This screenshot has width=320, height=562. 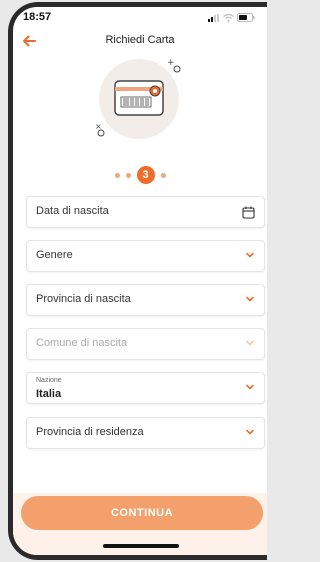 What do you see at coordinates (145, 344) in the screenshot?
I see `birth-municipality-select: Comune di nascita` at bounding box center [145, 344].